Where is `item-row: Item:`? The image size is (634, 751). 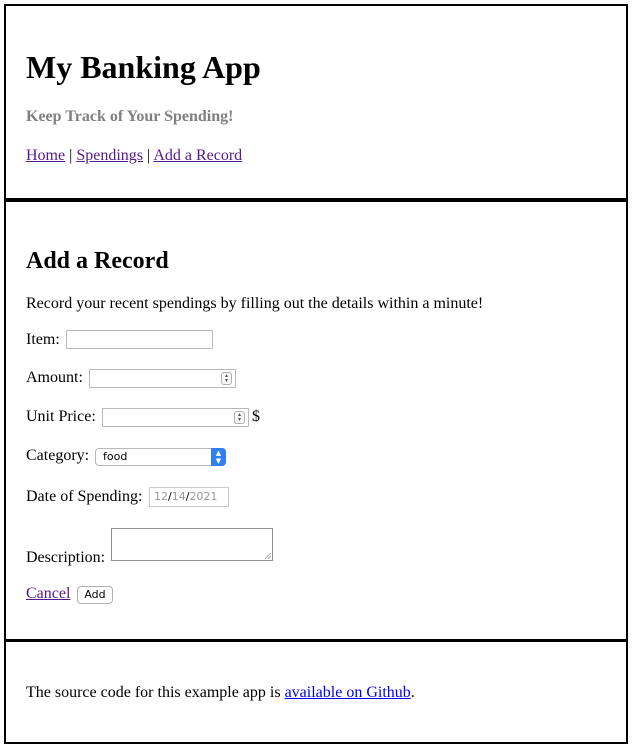
item-row: Item: is located at coordinates (43, 340).